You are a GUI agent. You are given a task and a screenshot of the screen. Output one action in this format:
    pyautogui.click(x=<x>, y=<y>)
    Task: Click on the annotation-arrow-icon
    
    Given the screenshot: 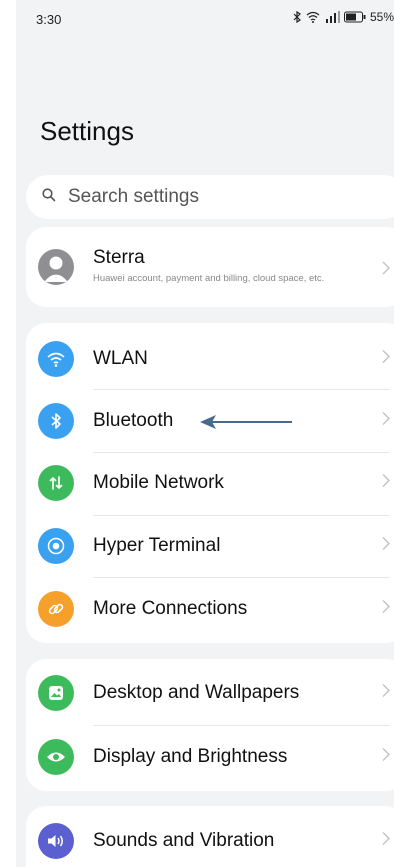 What is the action you would take?
    pyautogui.click(x=247, y=424)
    